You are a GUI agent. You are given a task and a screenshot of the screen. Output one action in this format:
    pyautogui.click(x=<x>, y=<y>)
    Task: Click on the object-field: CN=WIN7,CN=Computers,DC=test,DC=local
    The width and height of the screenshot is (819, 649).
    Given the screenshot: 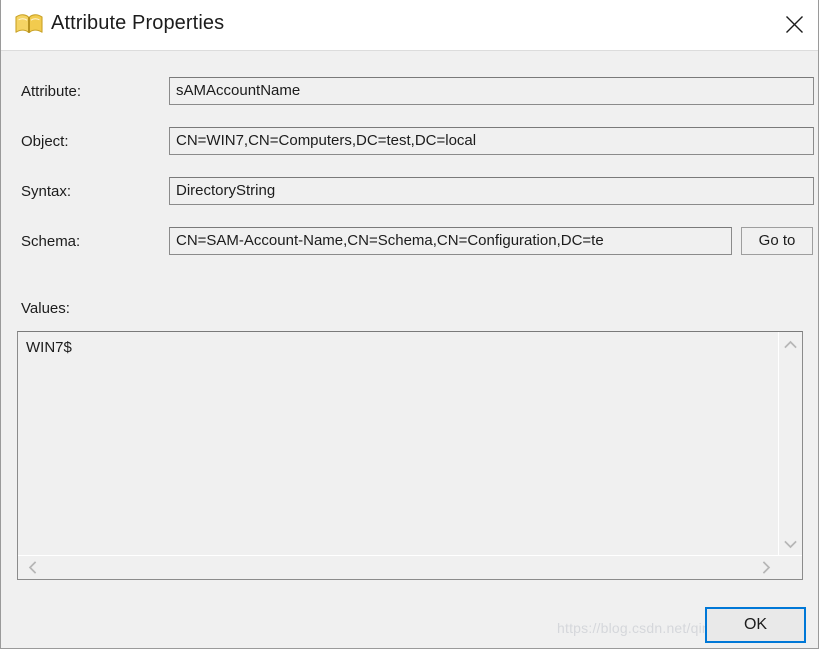 What is the action you would take?
    pyautogui.click(x=491, y=141)
    